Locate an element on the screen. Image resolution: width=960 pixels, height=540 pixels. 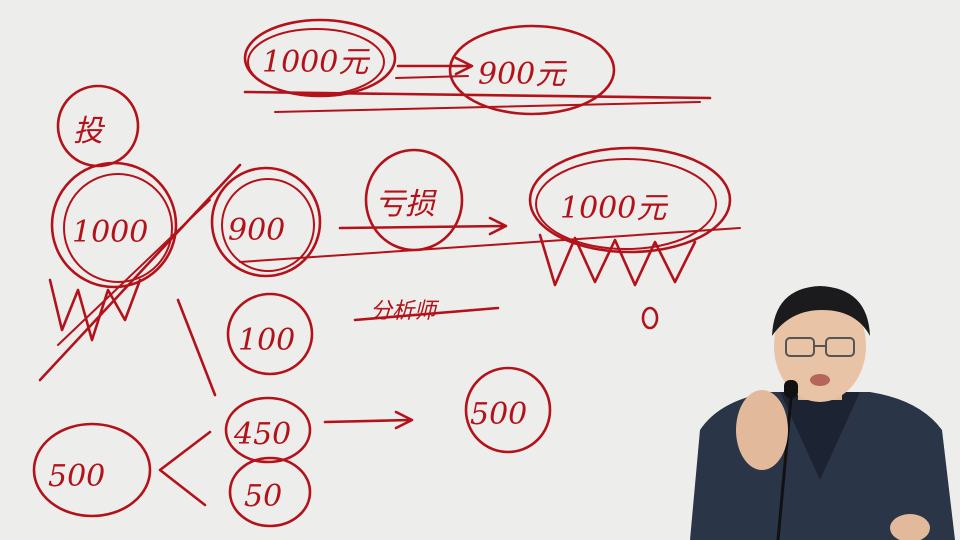
zero-mark is located at coordinates (650, 318).